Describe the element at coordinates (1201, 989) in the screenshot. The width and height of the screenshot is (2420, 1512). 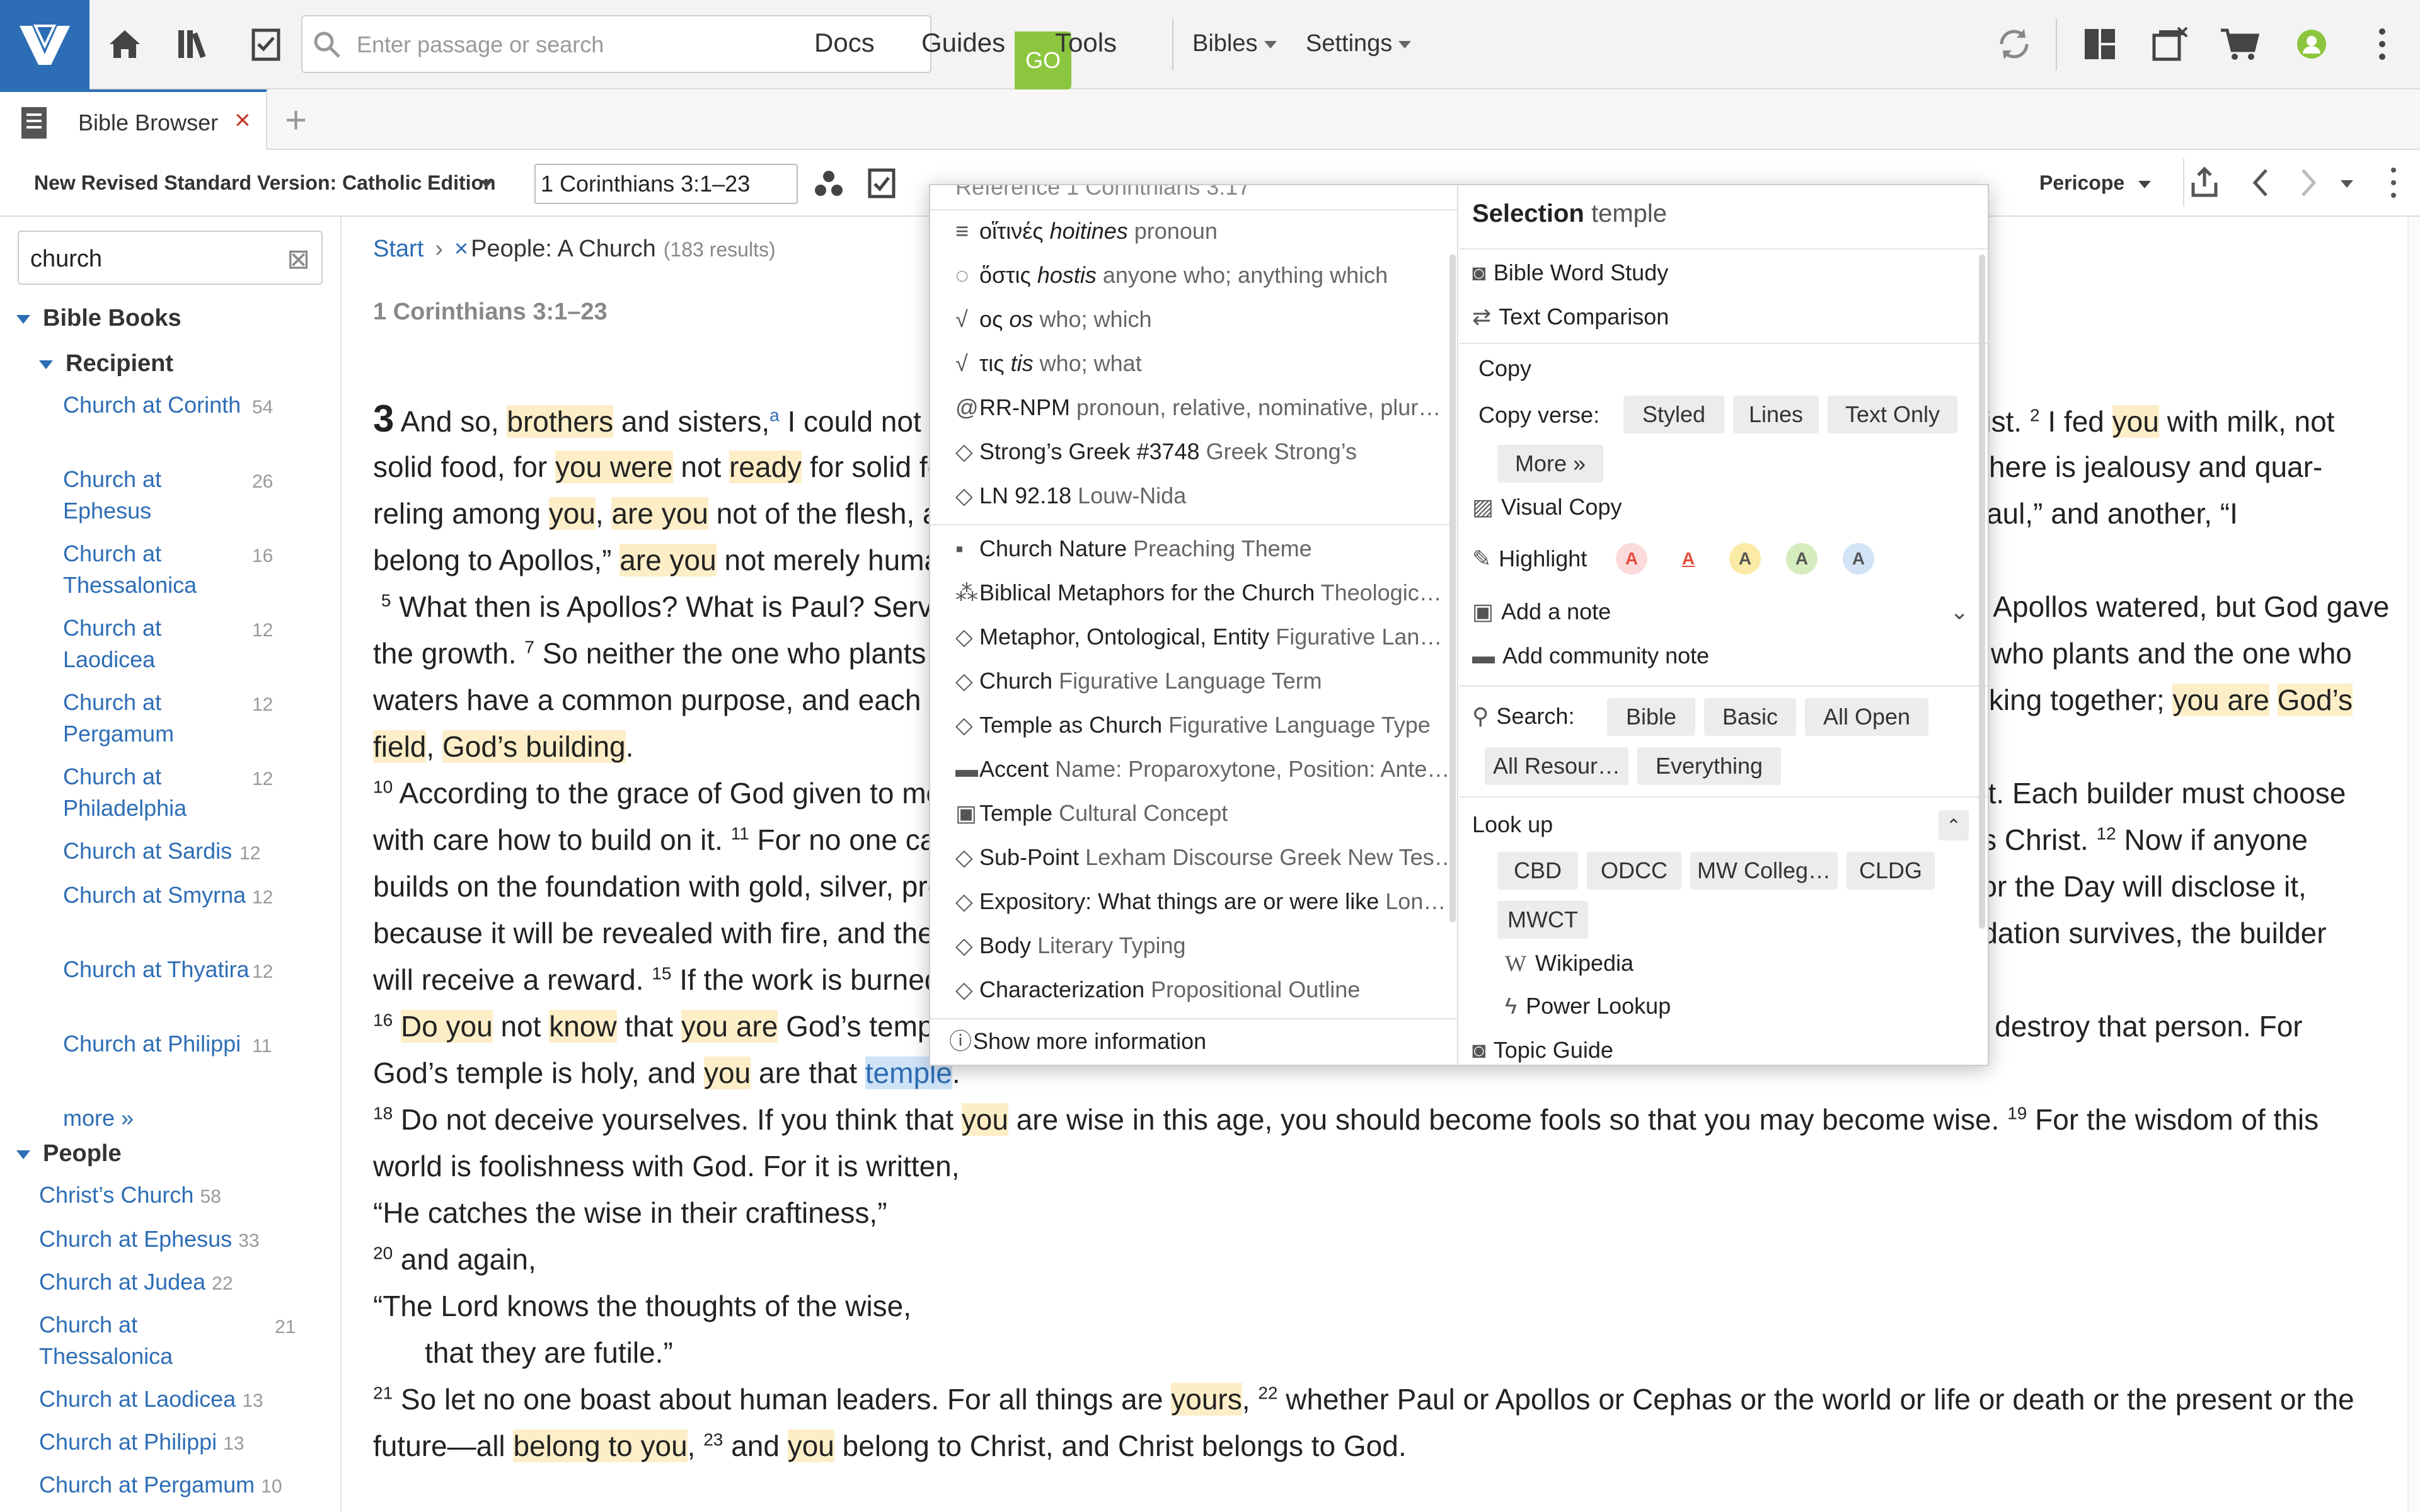
I see `popup-info-item: ◇ Characterization Propositional Outline` at that location.